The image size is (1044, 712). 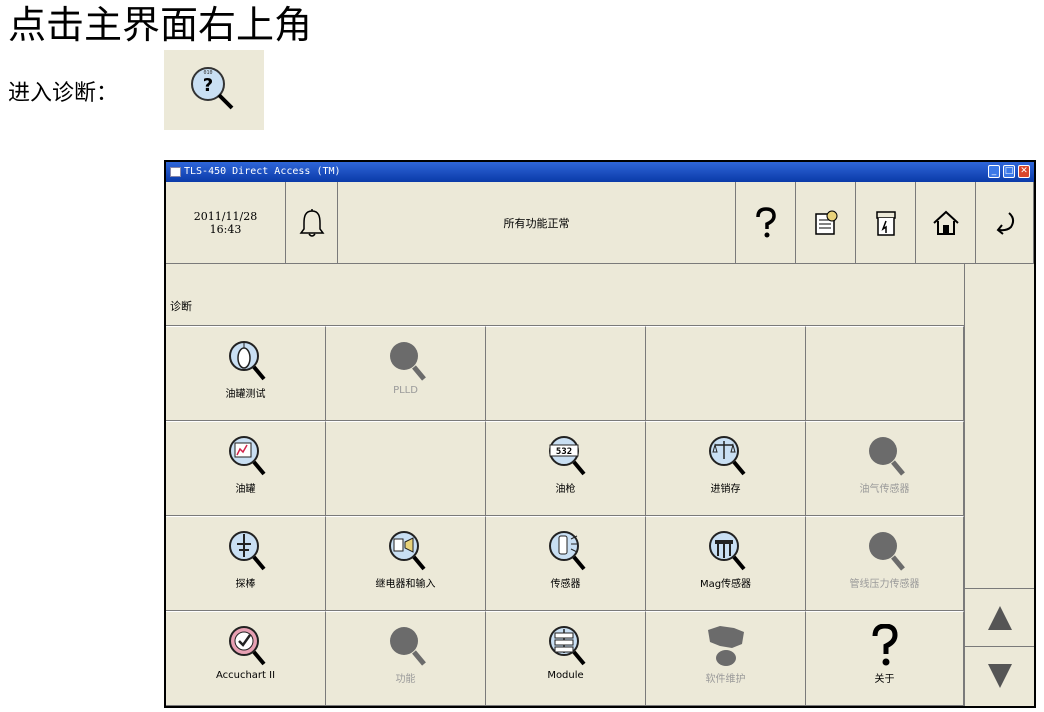 I want to click on date-text: 2011/11/28, so click(x=225, y=216).